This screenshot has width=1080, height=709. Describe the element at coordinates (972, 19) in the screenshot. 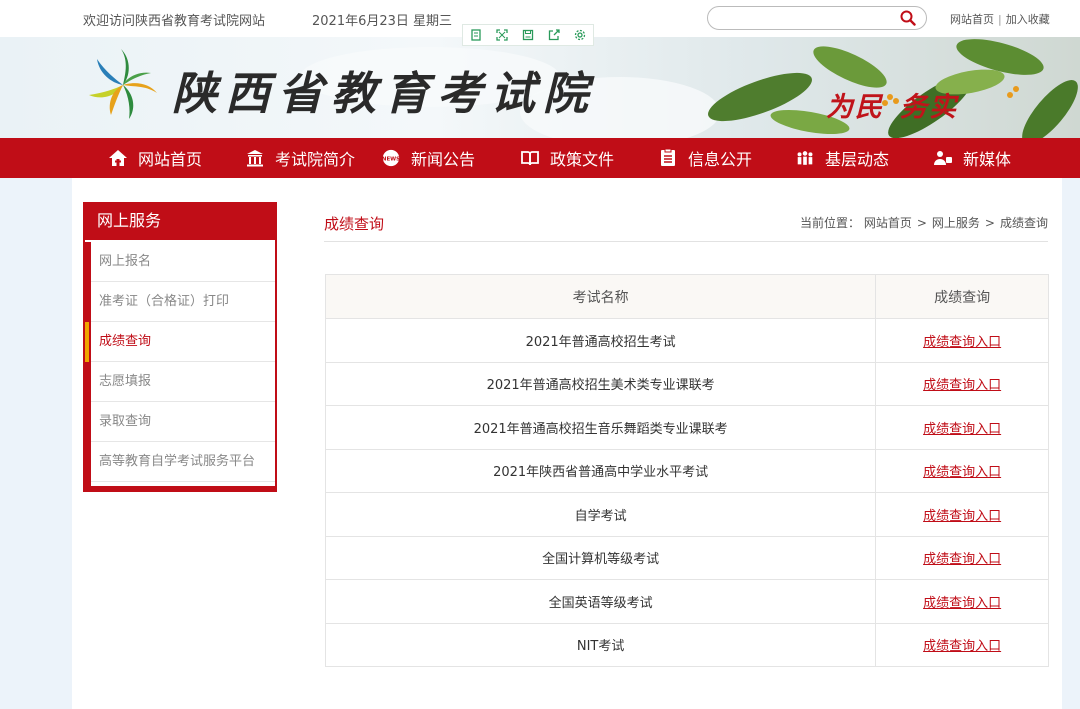

I see `home-link: 网站首页` at that location.